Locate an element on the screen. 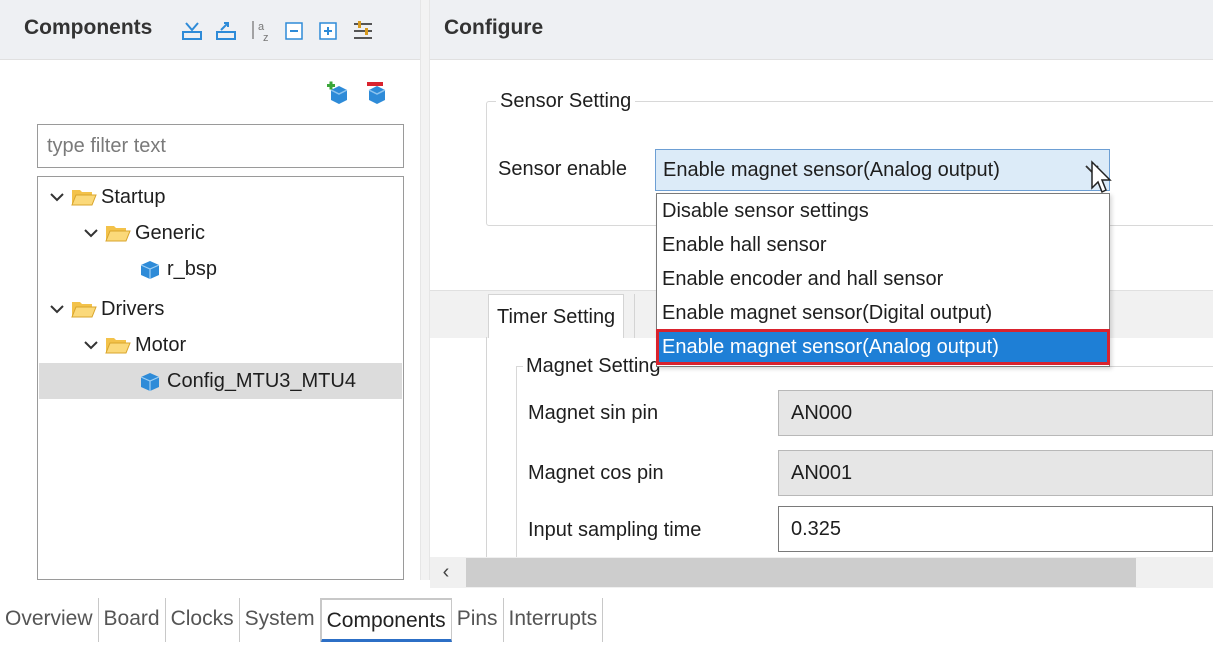 The height and width of the screenshot is (645, 1213). tree-item-motor: Motor is located at coordinates (220, 345).